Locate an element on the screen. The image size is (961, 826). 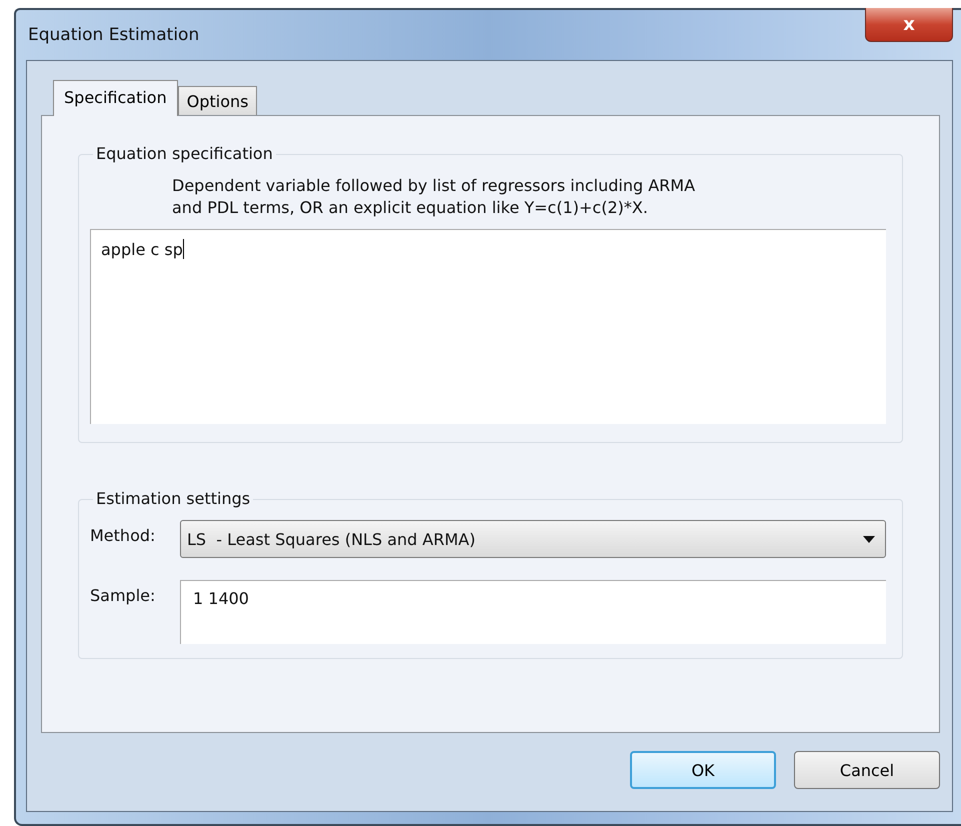
hint-text: Dependent variable followed by list of regressors including ARMA is located at coordinates (434, 186).